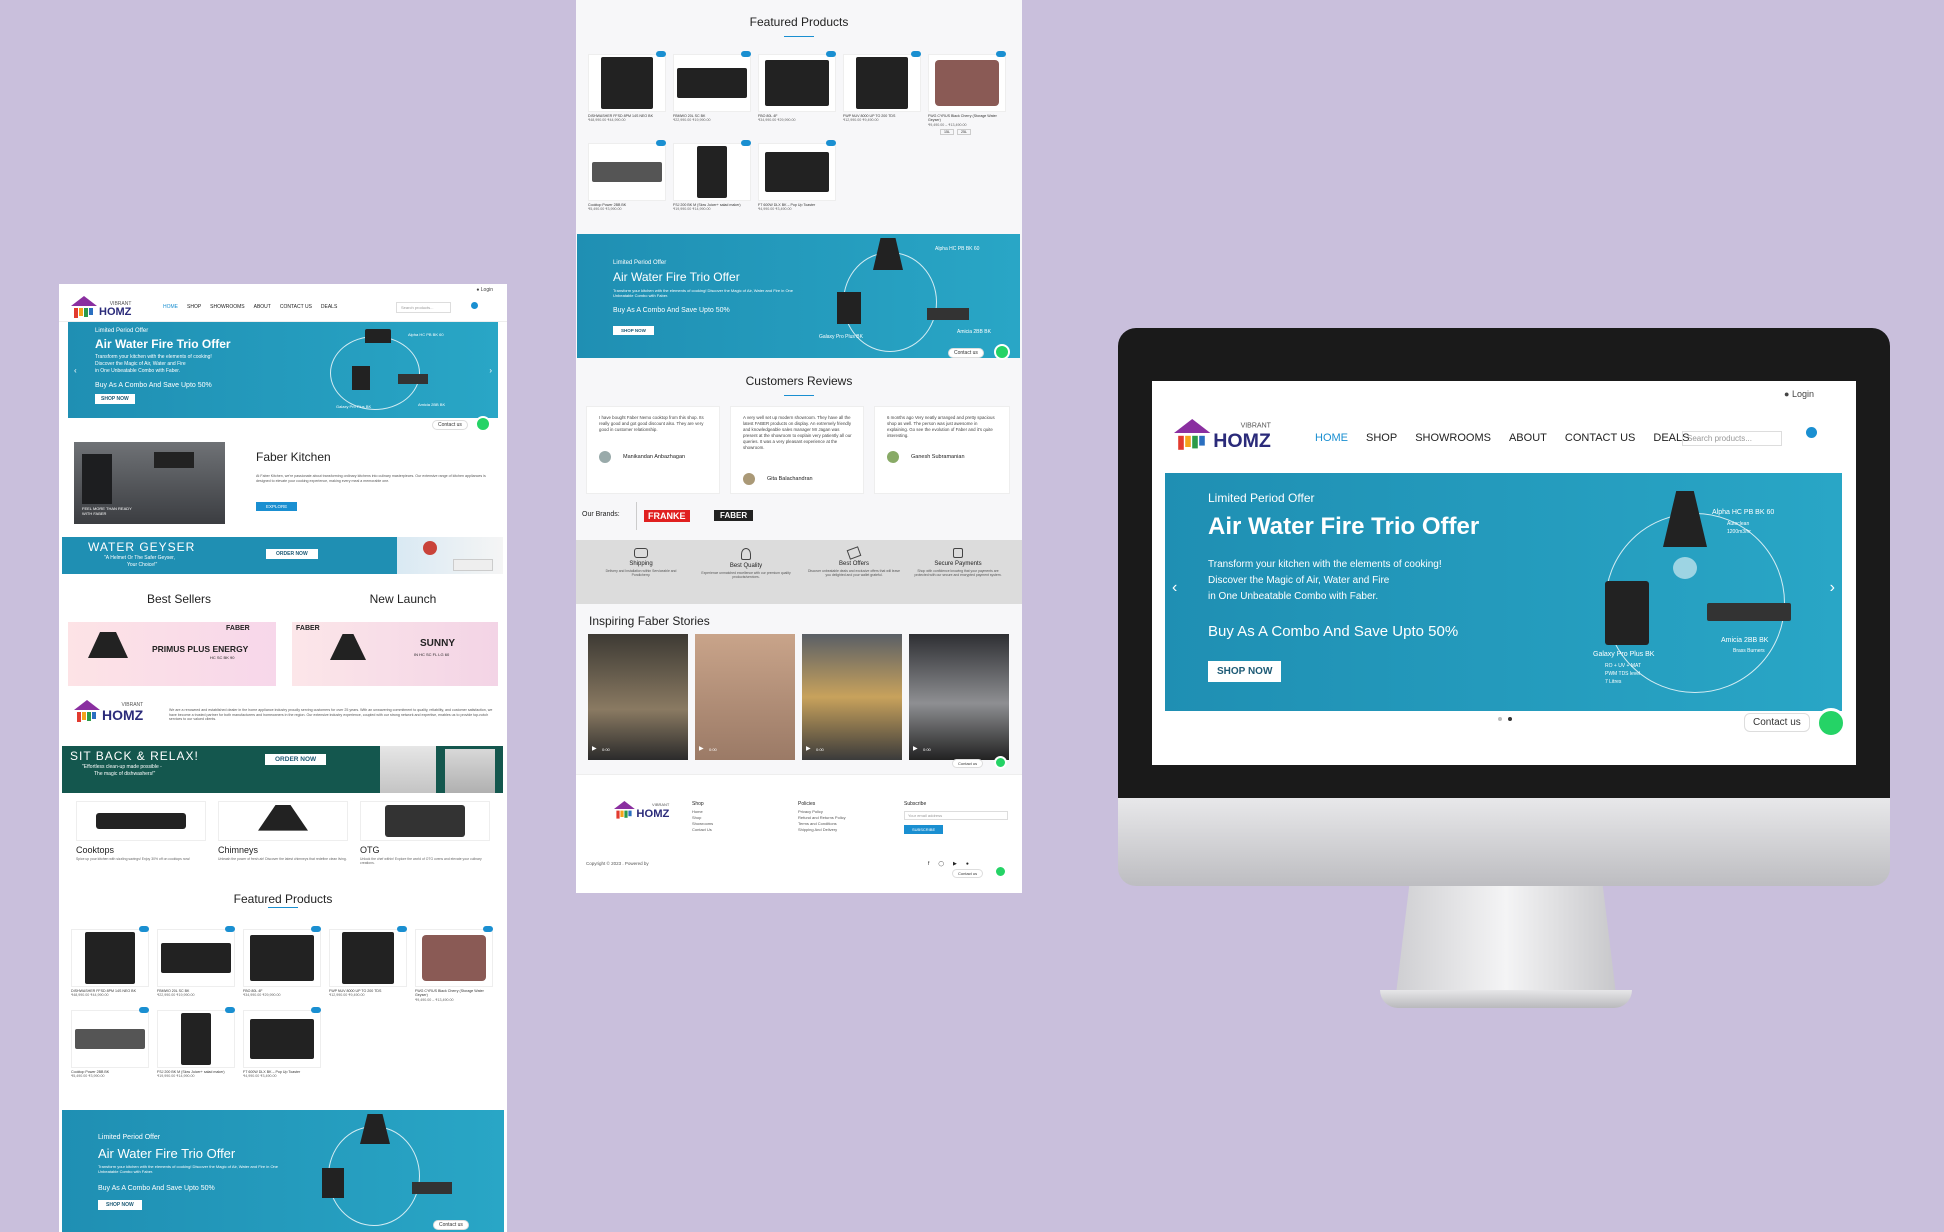 The height and width of the screenshot is (1232, 1944). What do you see at coordinates (329, 307) in the screenshot?
I see `nav-deals: DEALS` at bounding box center [329, 307].